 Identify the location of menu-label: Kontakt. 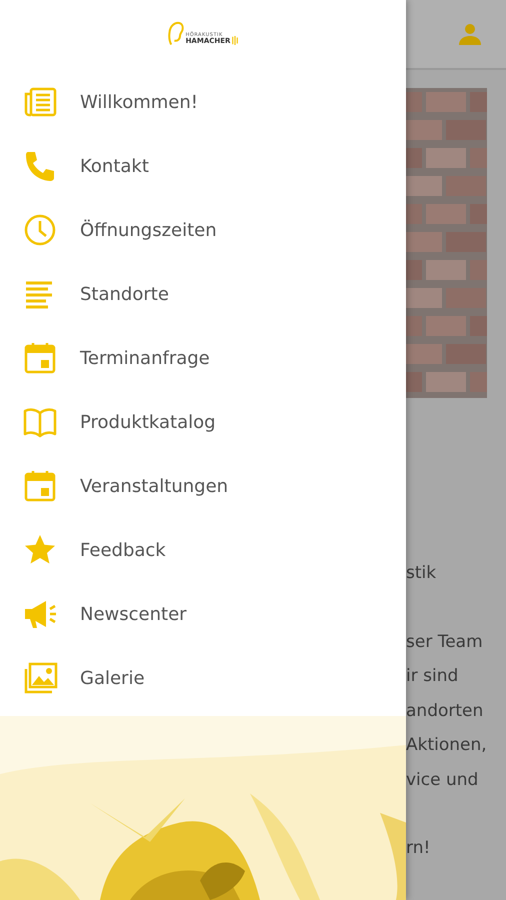
(114, 166).